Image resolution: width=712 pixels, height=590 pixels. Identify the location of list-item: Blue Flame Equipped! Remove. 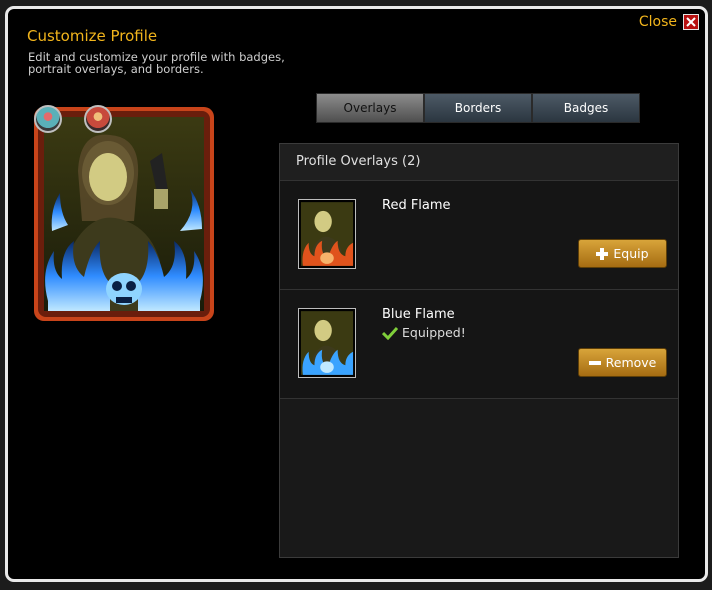
(479, 344).